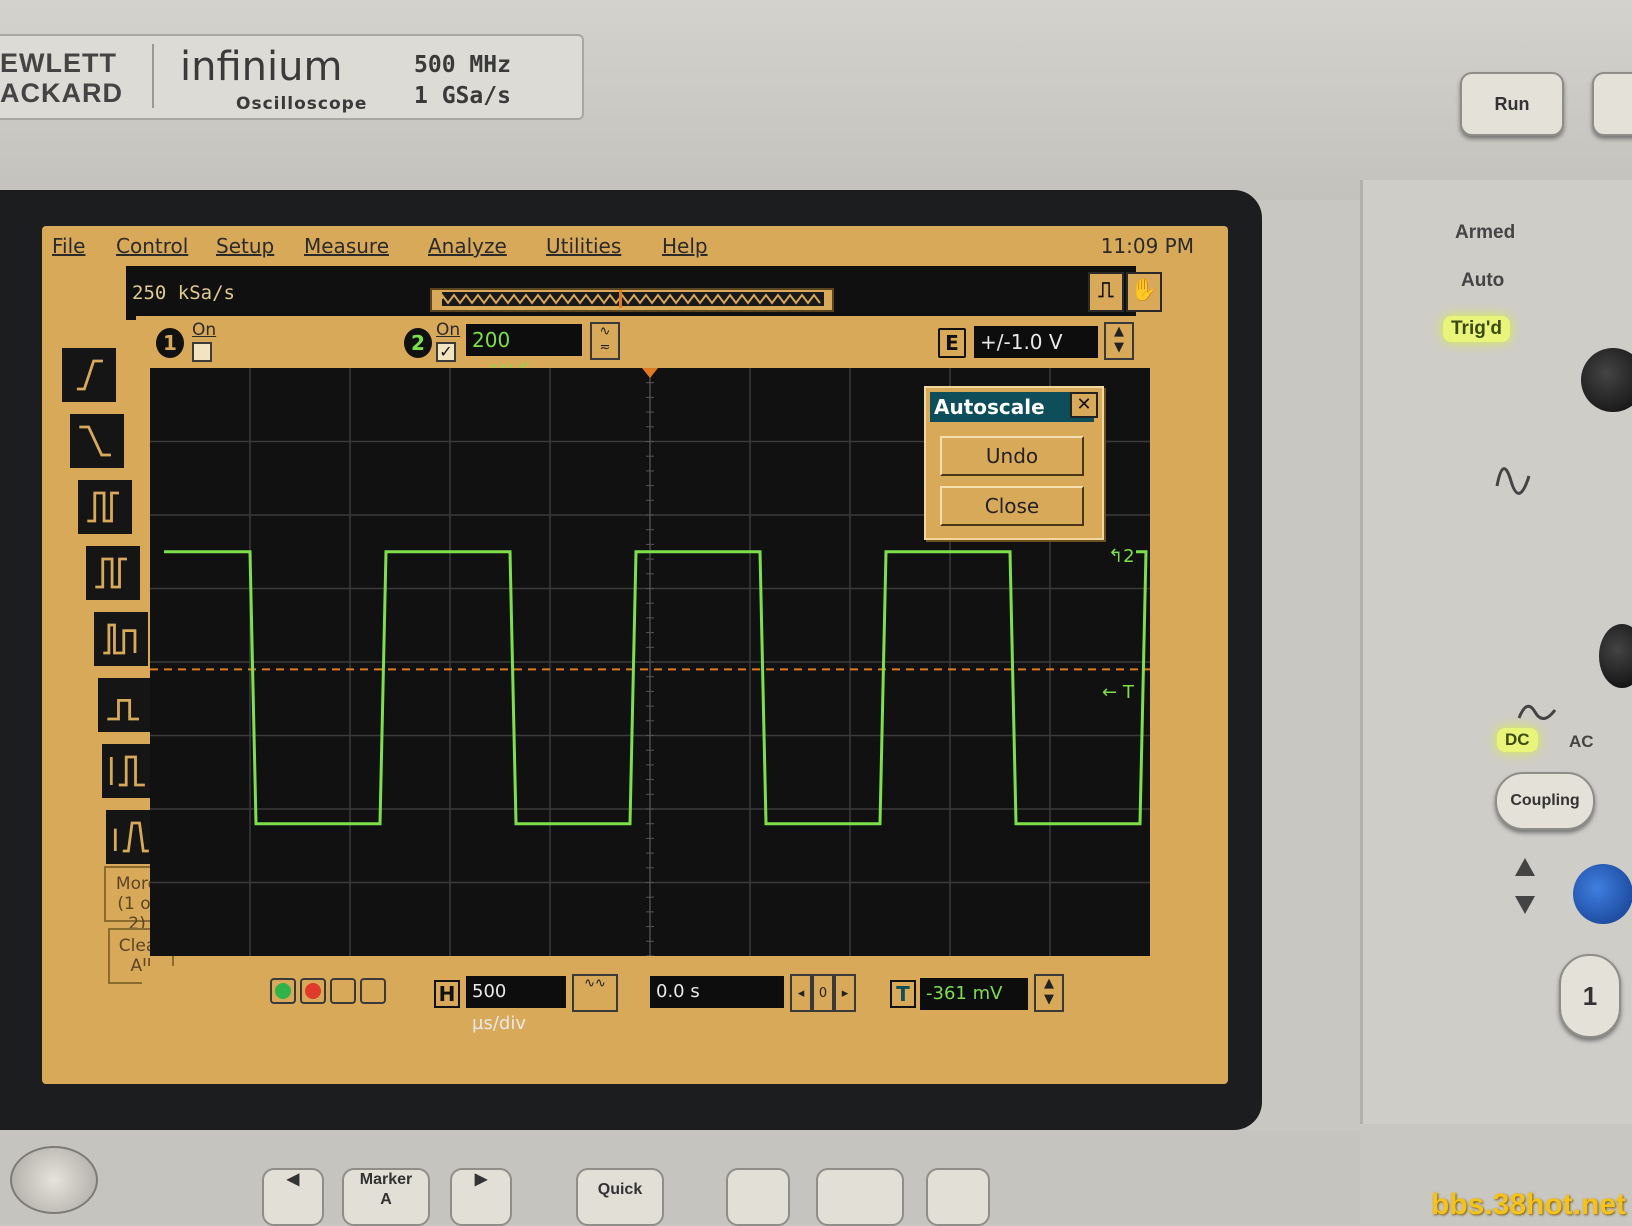 This screenshot has height=1226, width=1632. What do you see at coordinates (1537, 712) in the screenshot?
I see `sine-small-icon` at bounding box center [1537, 712].